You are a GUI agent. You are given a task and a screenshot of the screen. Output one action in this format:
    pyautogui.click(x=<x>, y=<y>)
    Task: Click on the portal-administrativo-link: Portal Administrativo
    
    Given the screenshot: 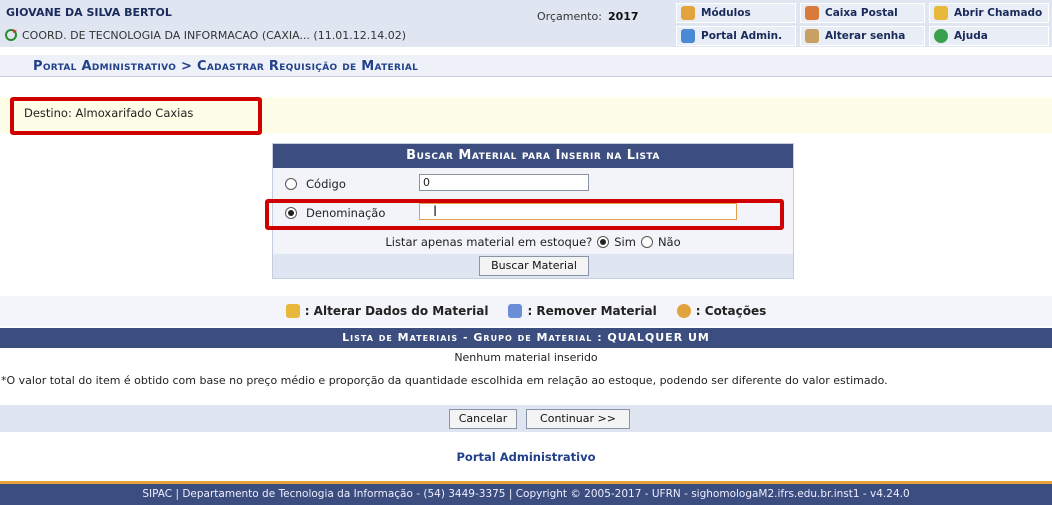 What is the action you would take?
    pyautogui.click(x=526, y=457)
    